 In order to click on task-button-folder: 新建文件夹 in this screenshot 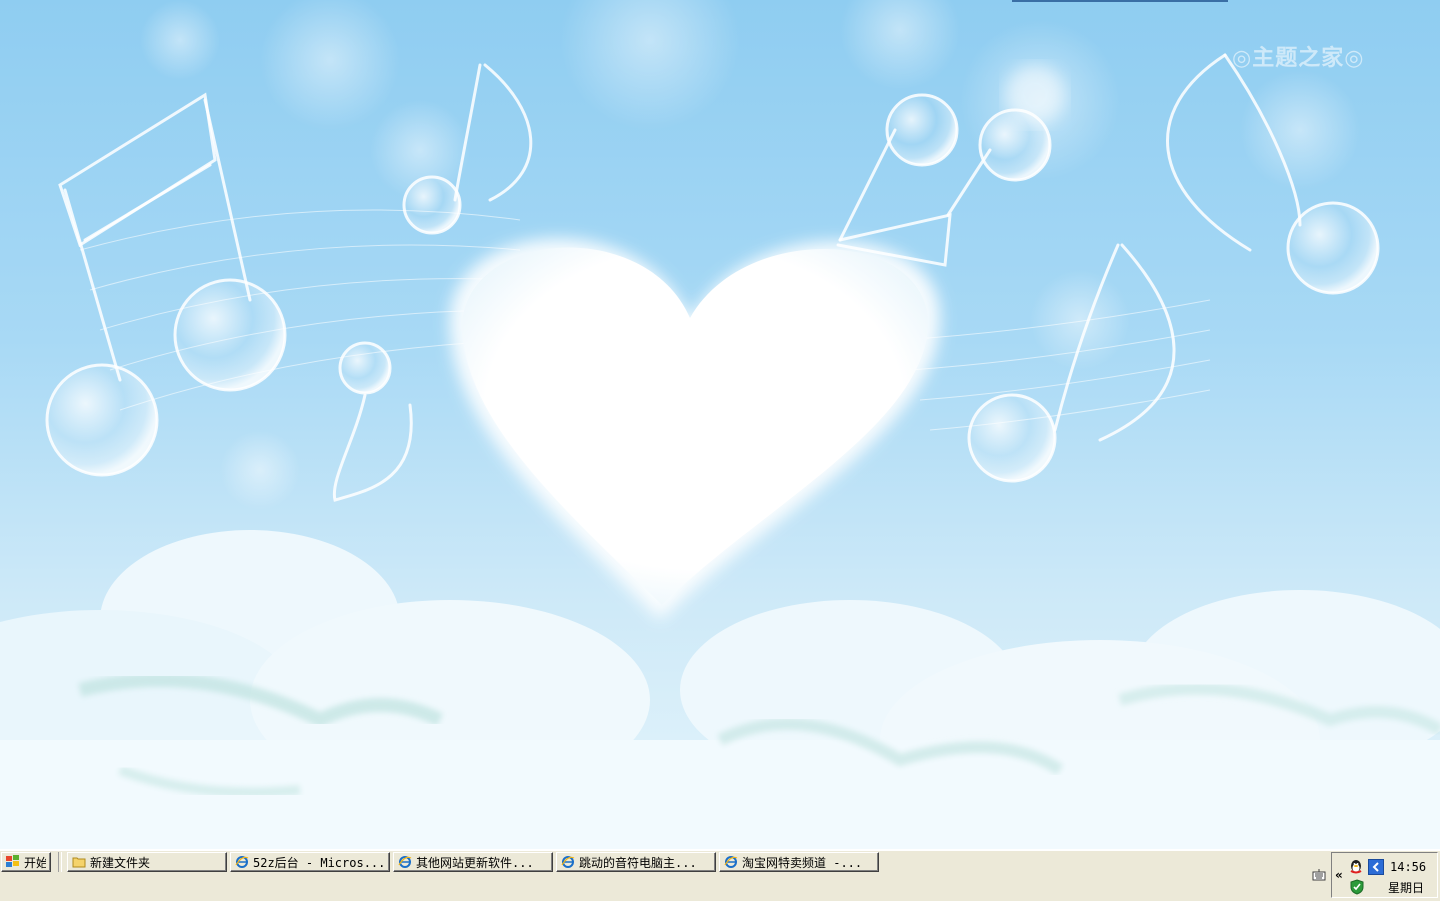, I will do `click(147, 862)`.